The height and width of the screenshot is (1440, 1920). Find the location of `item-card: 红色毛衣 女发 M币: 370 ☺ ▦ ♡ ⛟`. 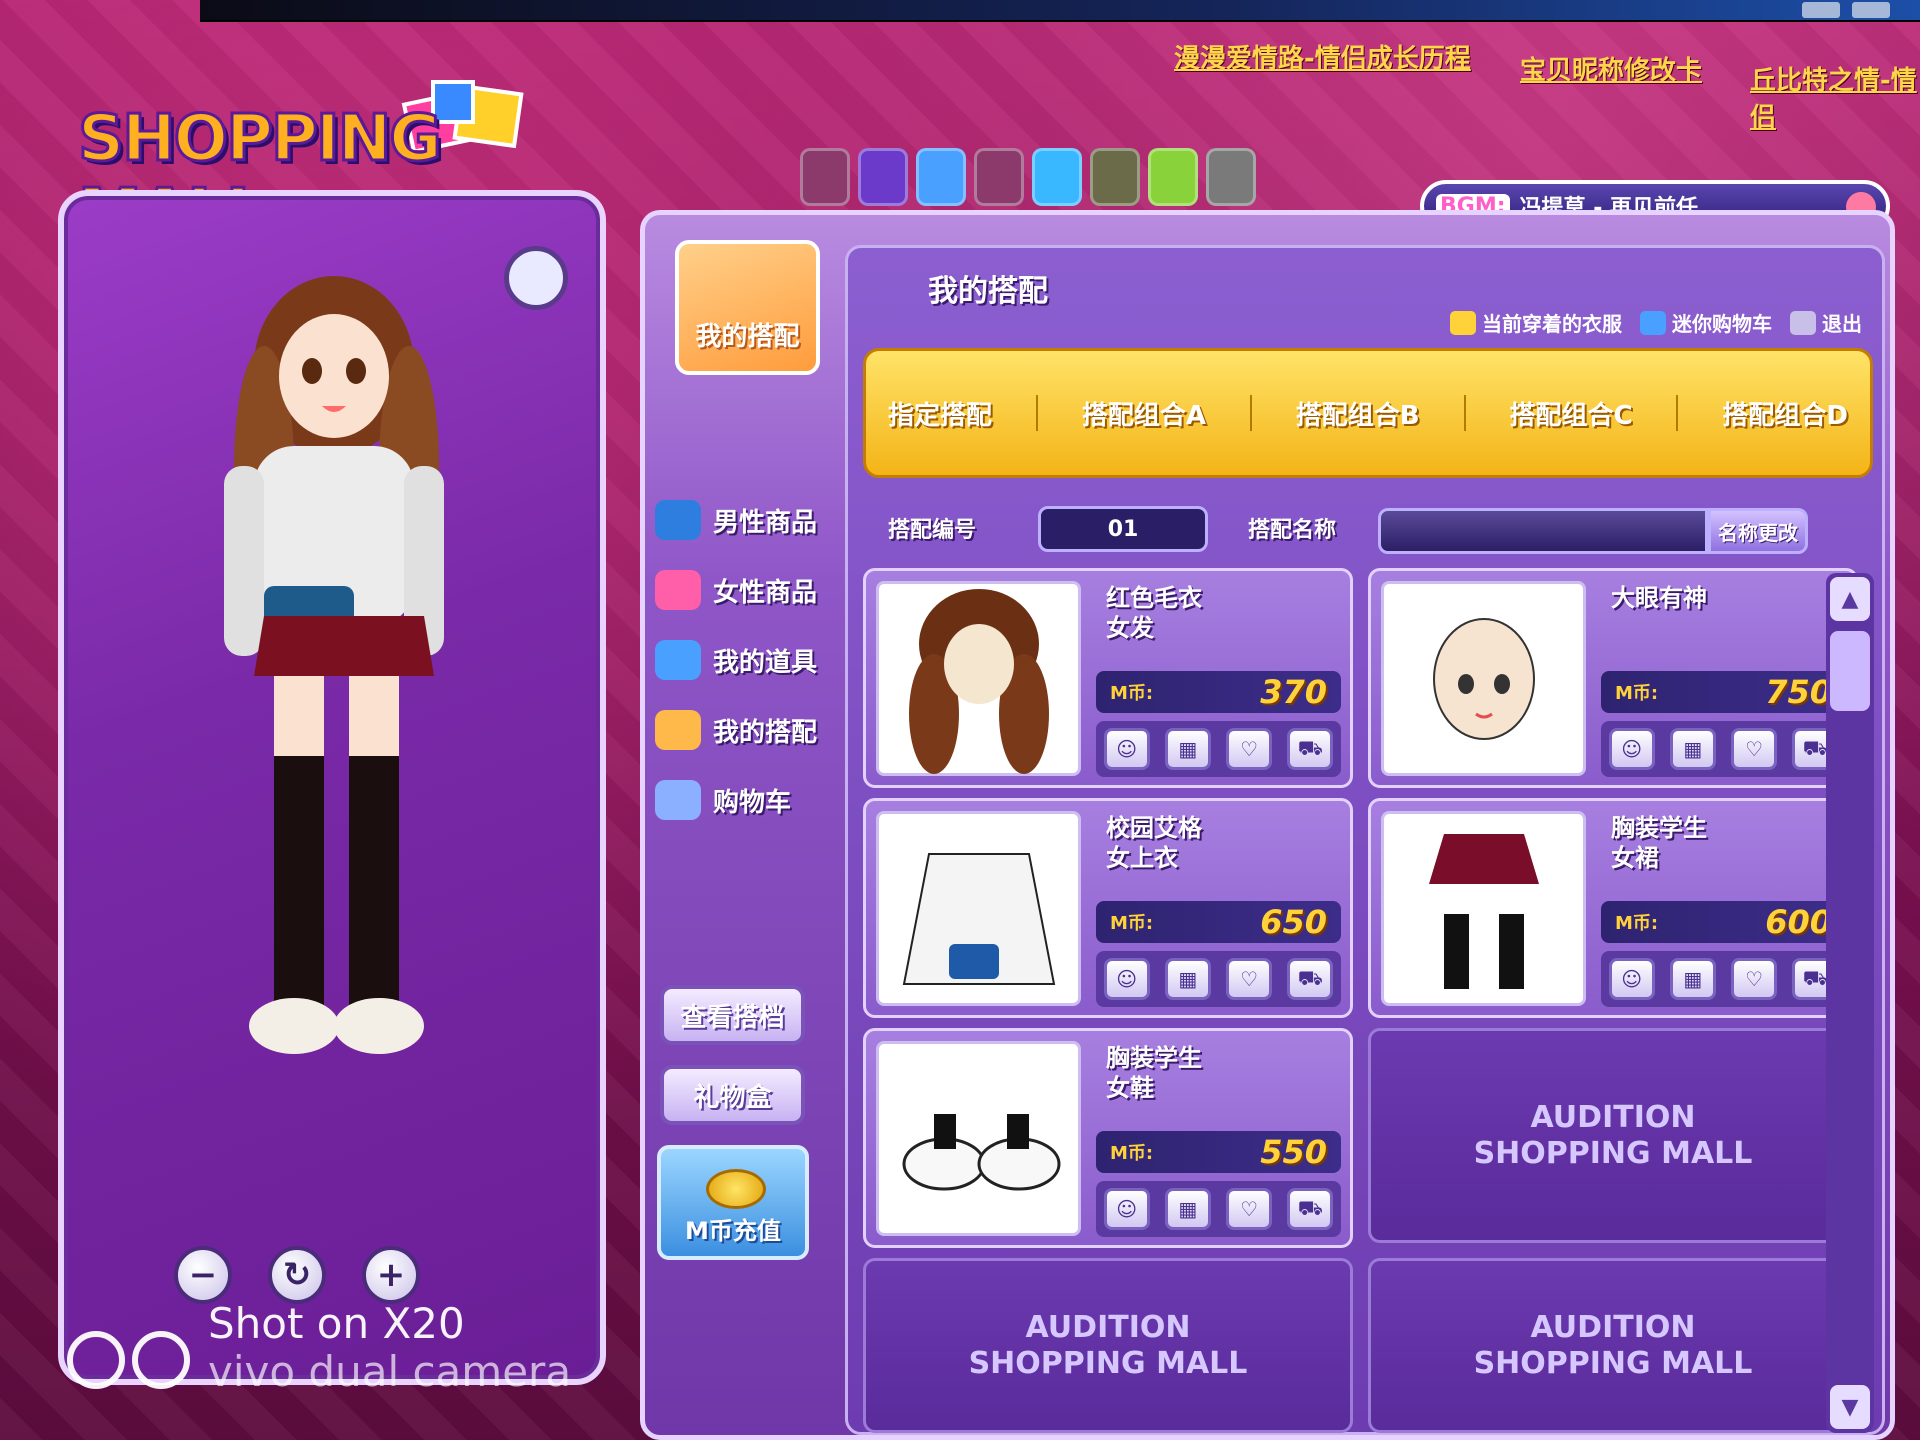

item-card: 红色毛衣 女发 M币: 370 ☺ ▦ ♡ ⛟ is located at coordinates (1108, 678).